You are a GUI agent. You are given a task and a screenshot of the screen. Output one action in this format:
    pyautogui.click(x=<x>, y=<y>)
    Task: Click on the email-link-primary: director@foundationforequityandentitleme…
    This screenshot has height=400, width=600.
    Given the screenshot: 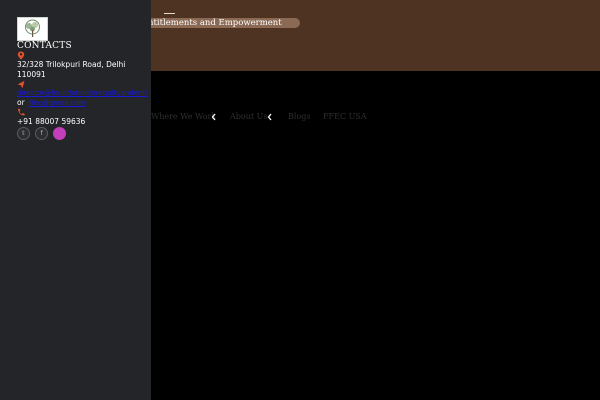 What is the action you would take?
    pyautogui.click(x=82, y=93)
    